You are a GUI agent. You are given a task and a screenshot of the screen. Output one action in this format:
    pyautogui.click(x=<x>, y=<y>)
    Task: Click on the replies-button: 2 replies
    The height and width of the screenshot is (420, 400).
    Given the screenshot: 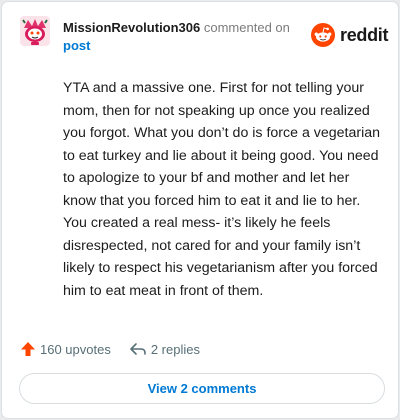 What is the action you would take?
    pyautogui.click(x=164, y=349)
    